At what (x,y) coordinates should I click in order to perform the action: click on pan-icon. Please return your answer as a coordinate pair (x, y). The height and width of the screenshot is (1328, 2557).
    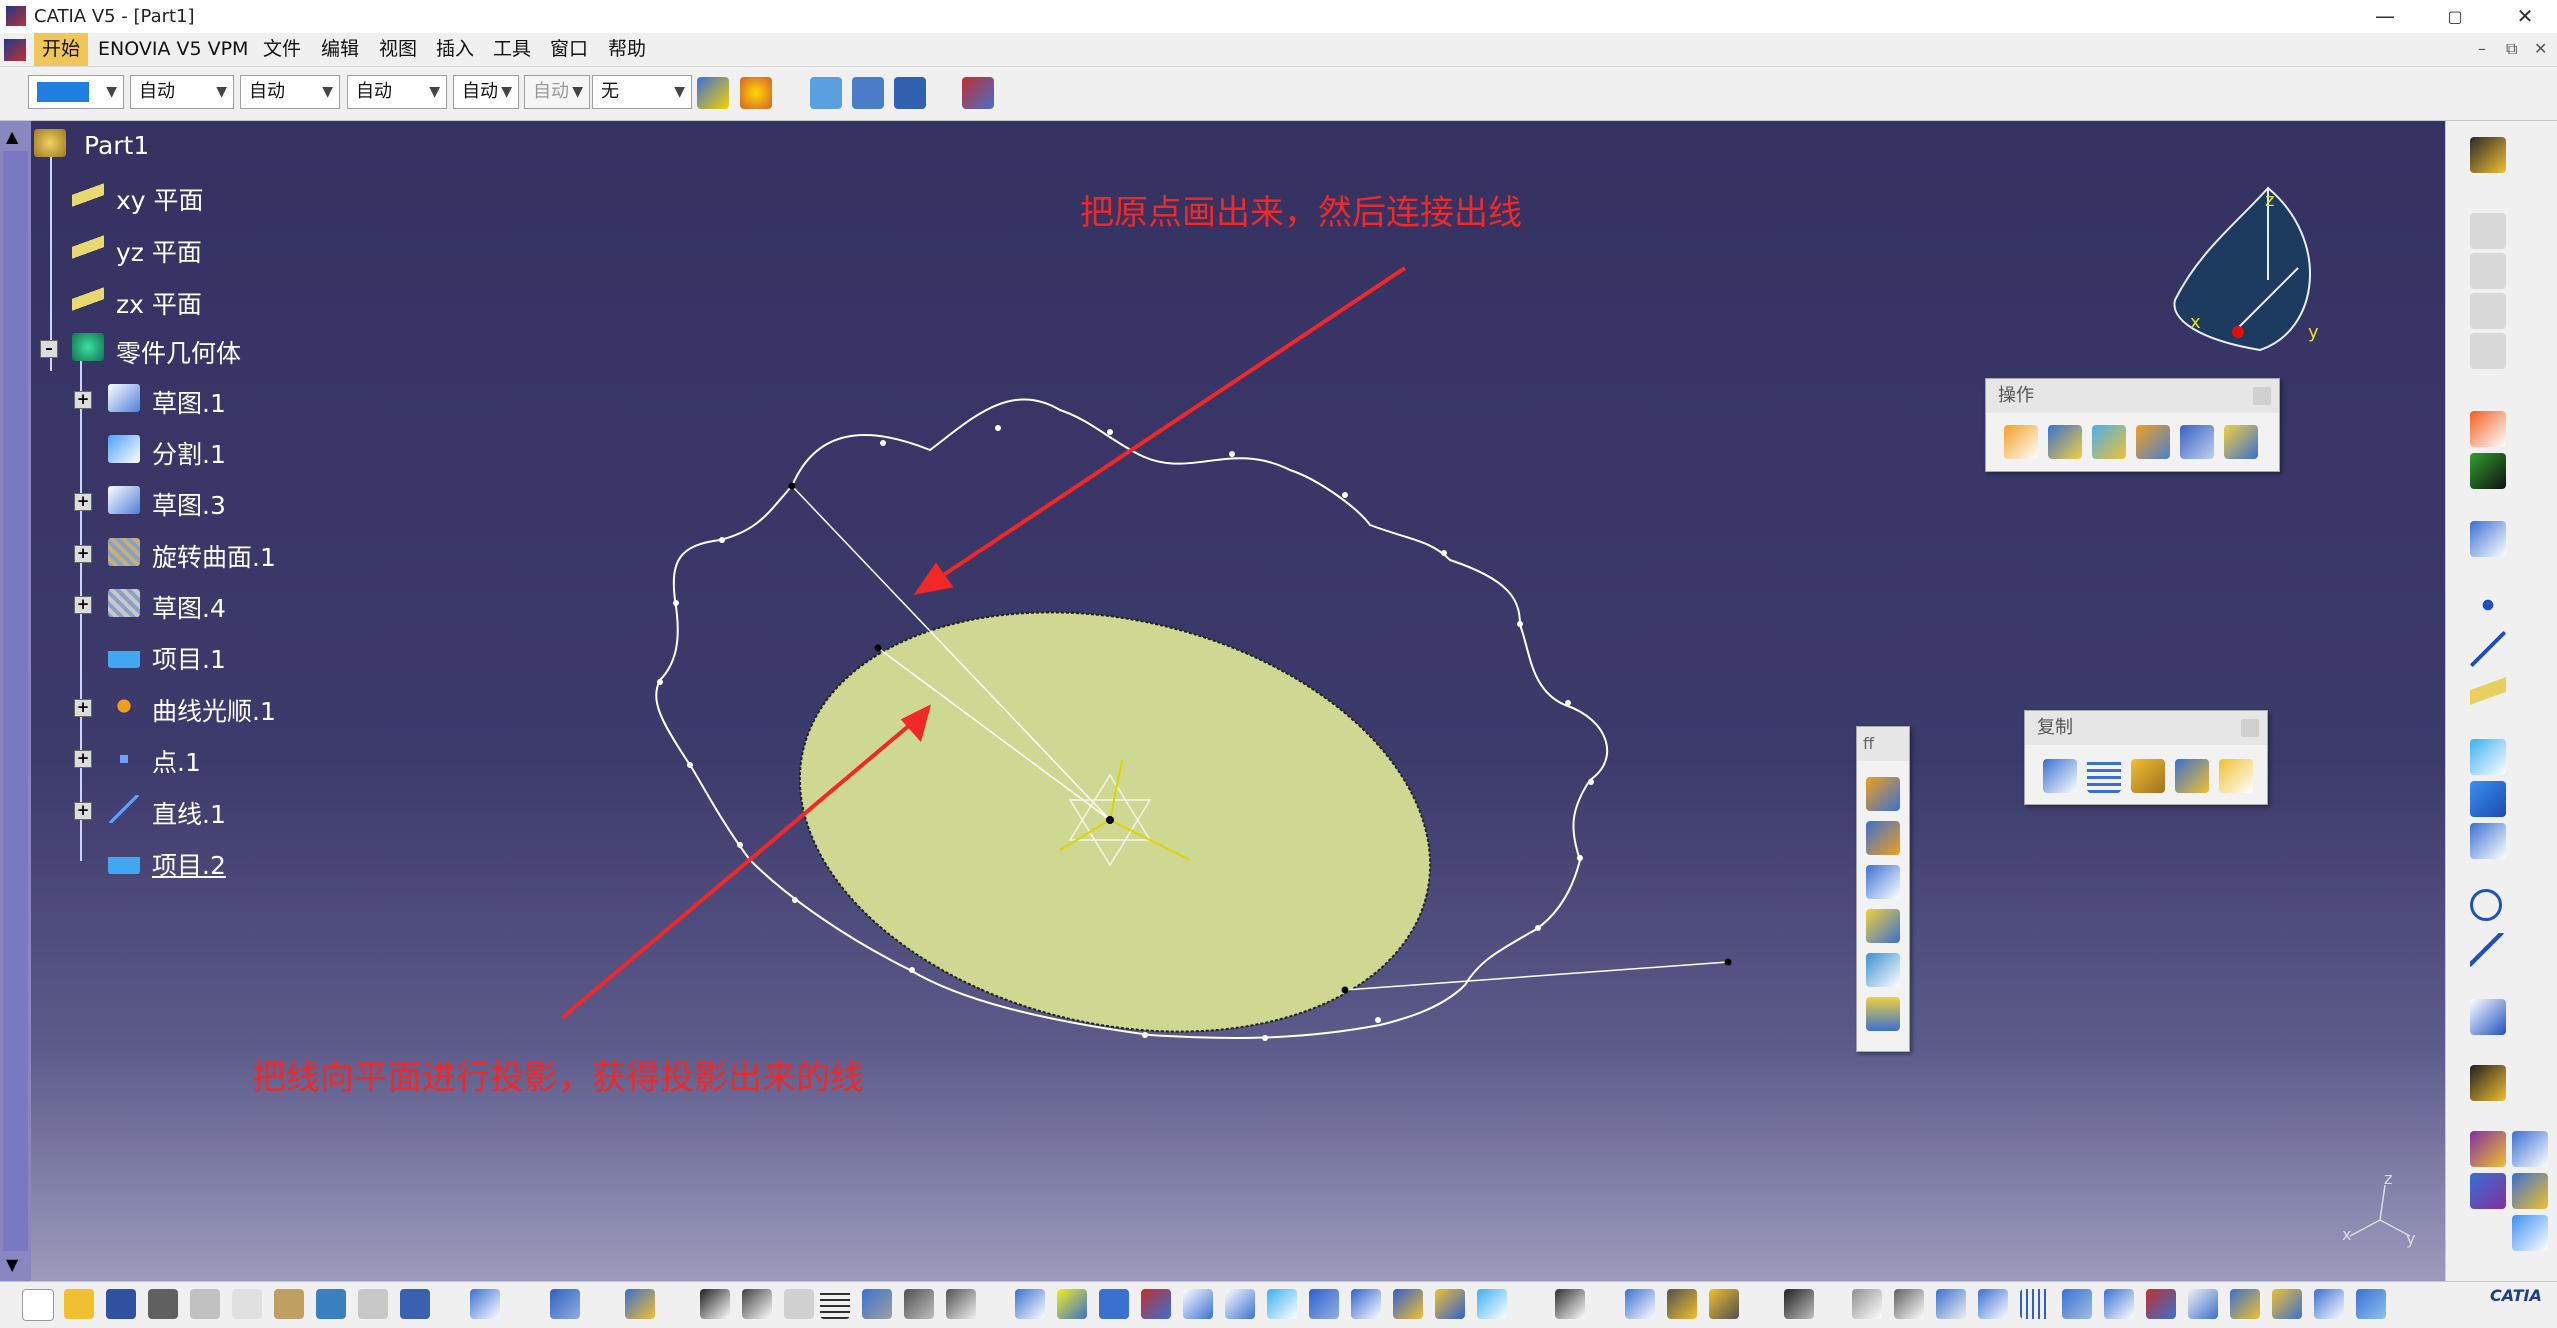
    Looking at the image, I should click on (1114, 1304).